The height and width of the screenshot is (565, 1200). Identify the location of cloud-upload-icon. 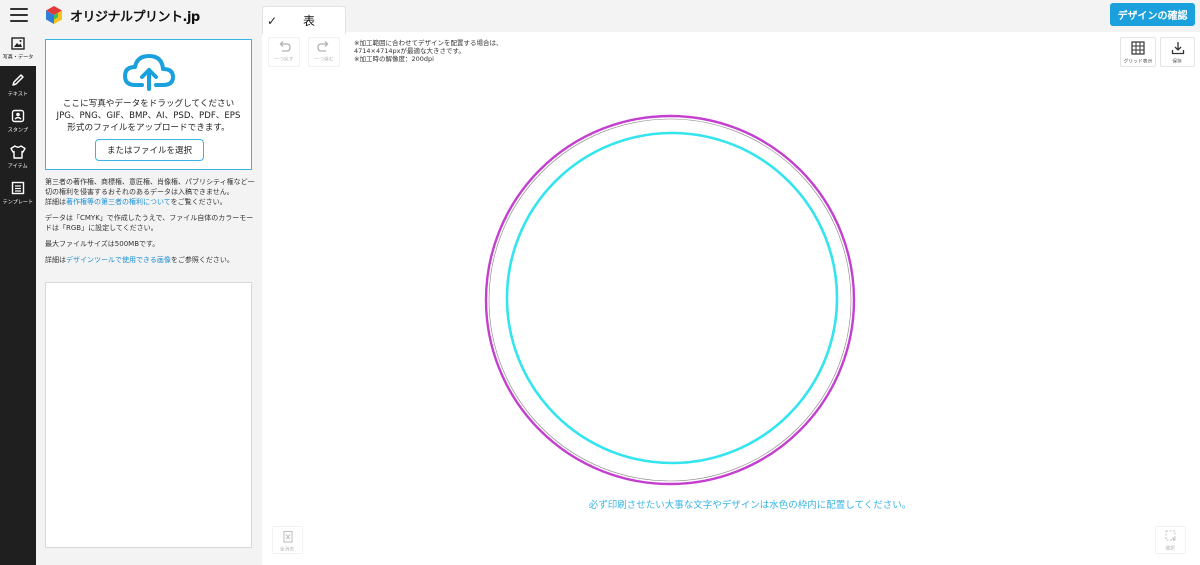
(149, 72).